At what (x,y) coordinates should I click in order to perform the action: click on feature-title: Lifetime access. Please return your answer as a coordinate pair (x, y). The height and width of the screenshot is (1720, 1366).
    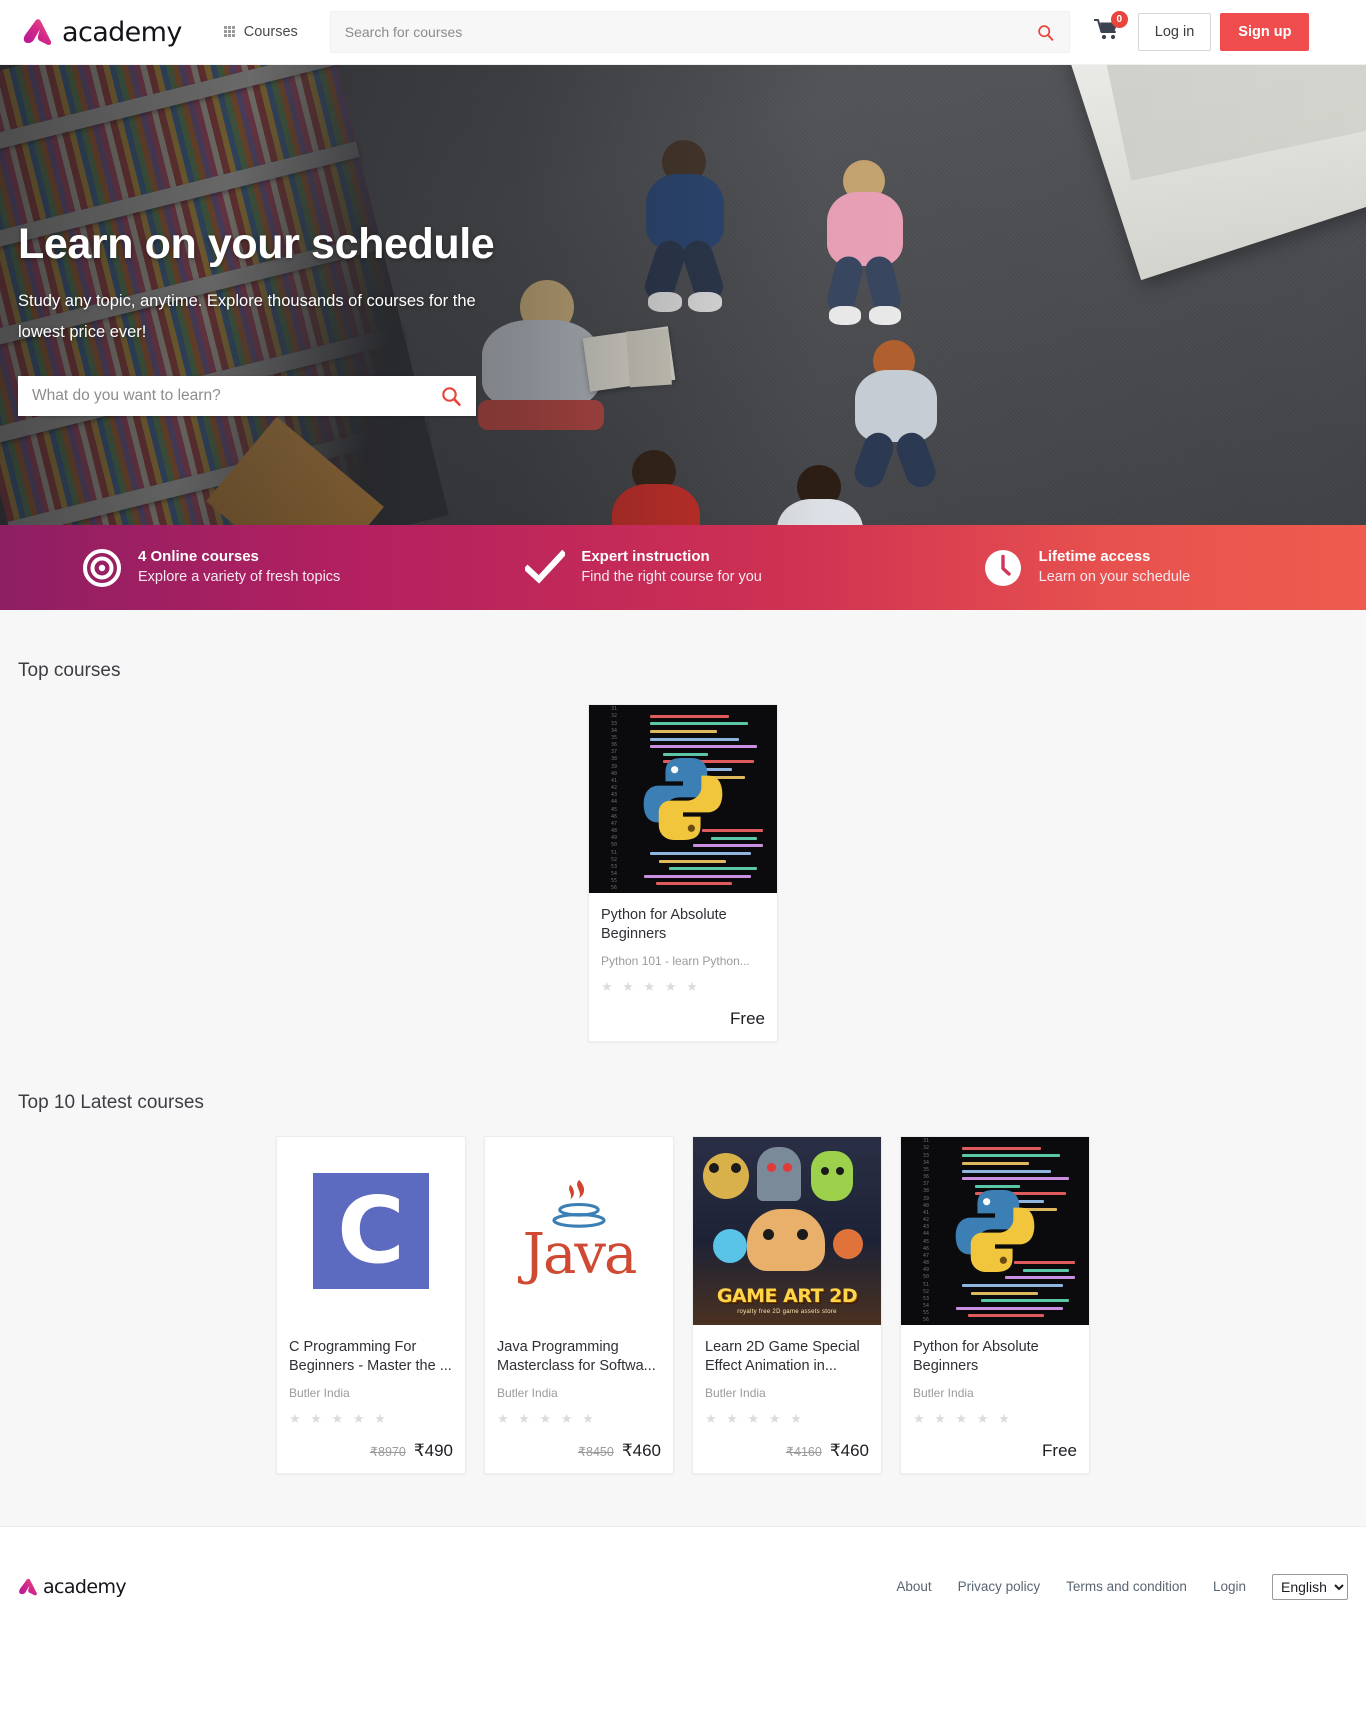
    Looking at the image, I should click on (1094, 556).